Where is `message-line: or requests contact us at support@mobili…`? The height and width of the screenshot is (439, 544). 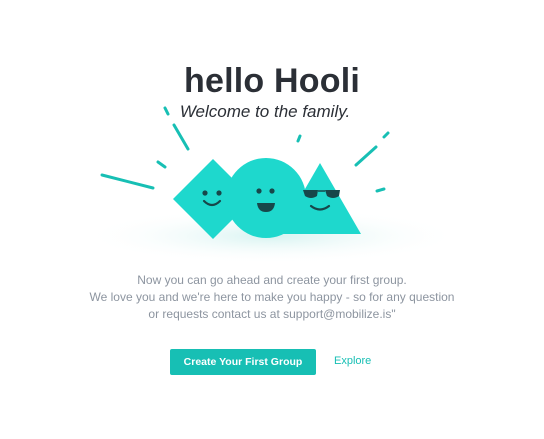
message-line: or requests contact us at support@mobili… is located at coordinates (272, 314).